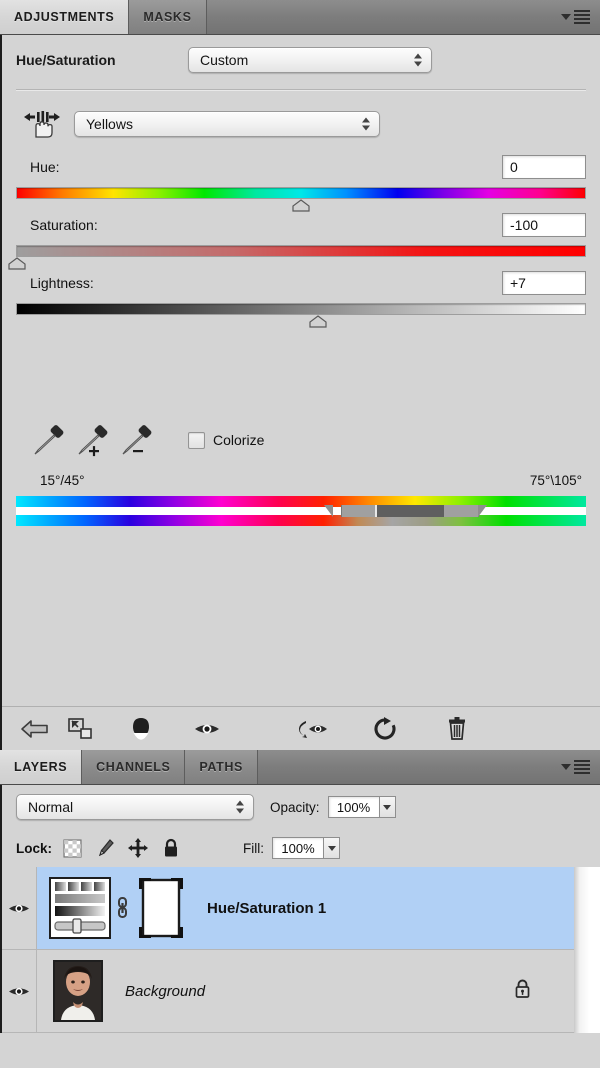  Describe the element at coordinates (295, 807) in the screenshot. I see `opacity-label: Opacity:` at that location.